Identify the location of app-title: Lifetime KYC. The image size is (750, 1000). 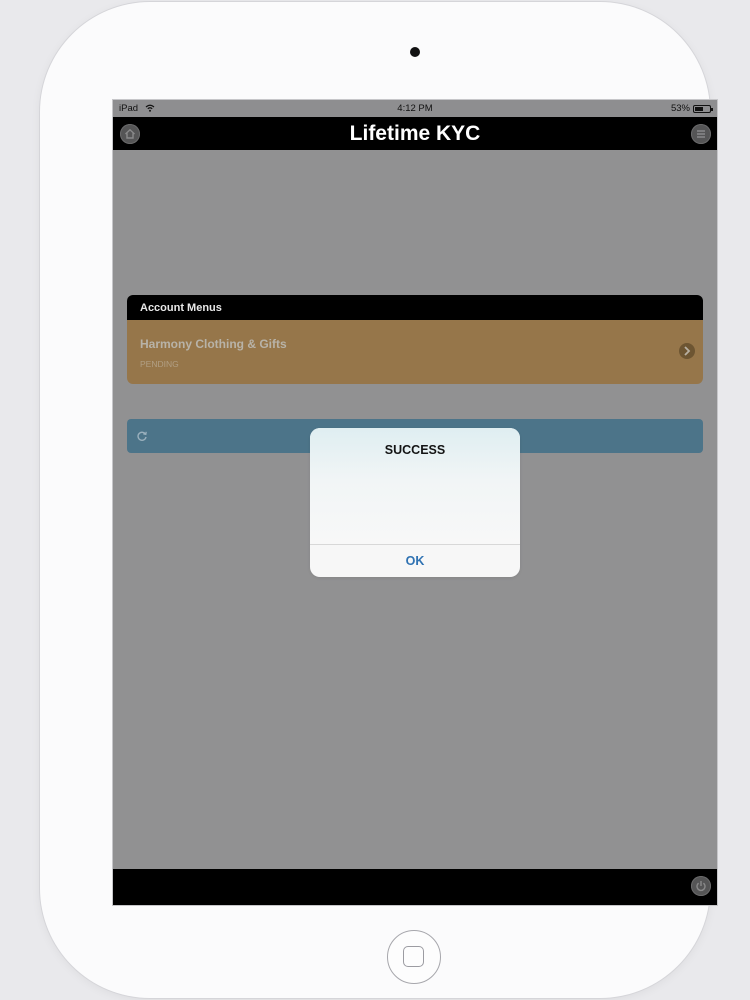
(415, 133).